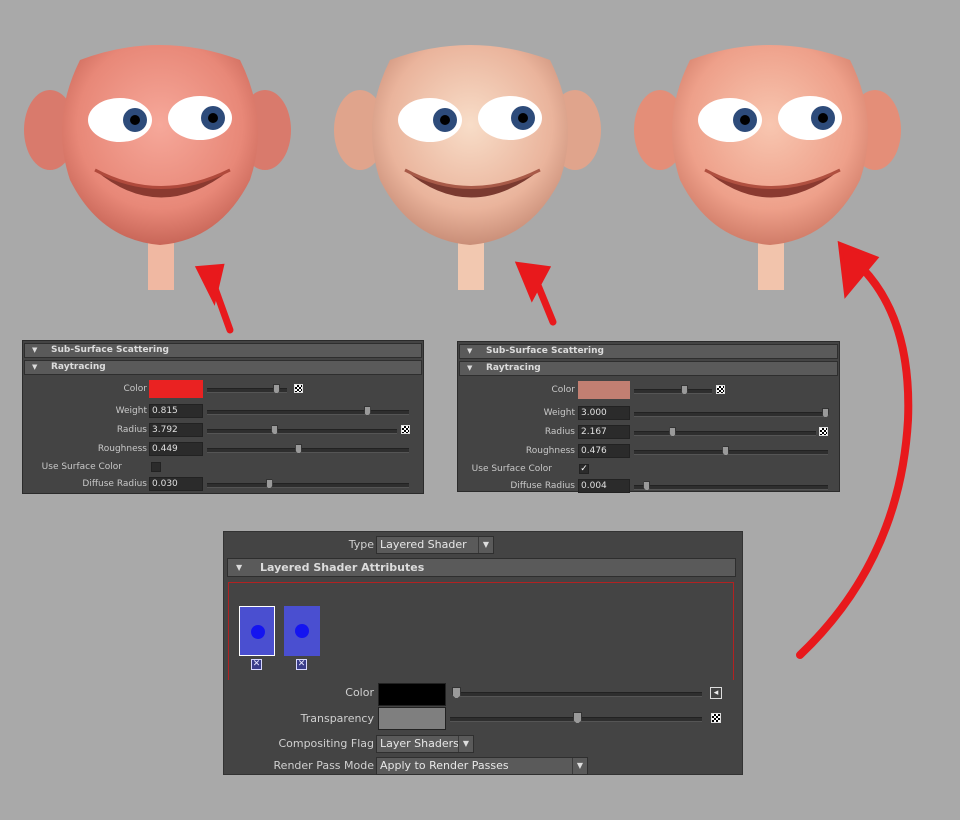 This screenshot has height=820, width=960. I want to click on section-title: Layered Shader Attributes, so click(342, 567).